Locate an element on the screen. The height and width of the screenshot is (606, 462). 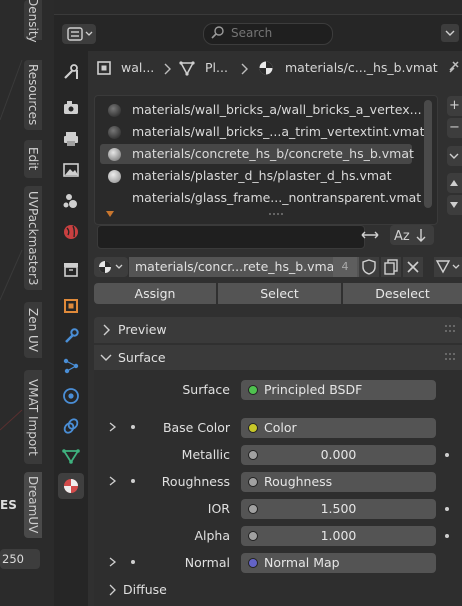
viewport-tab-zen-uv: Zen UV is located at coordinates (33, 330).